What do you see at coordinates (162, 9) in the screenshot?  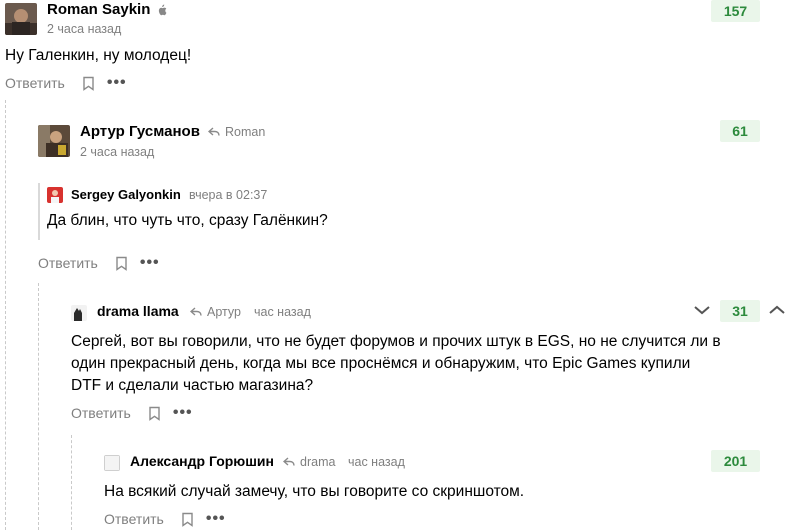 I see `apple-icon` at bounding box center [162, 9].